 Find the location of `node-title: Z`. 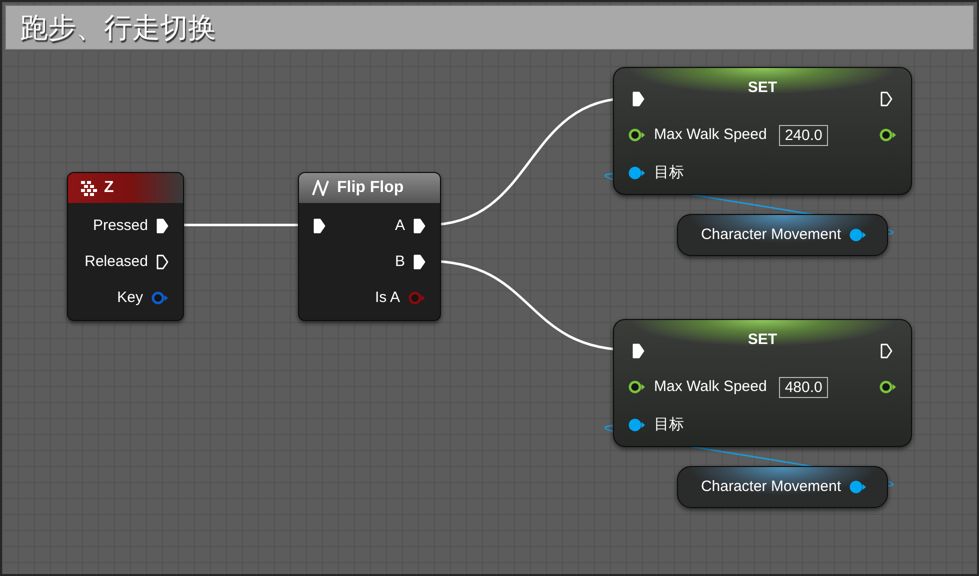

node-title: Z is located at coordinates (109, 188).